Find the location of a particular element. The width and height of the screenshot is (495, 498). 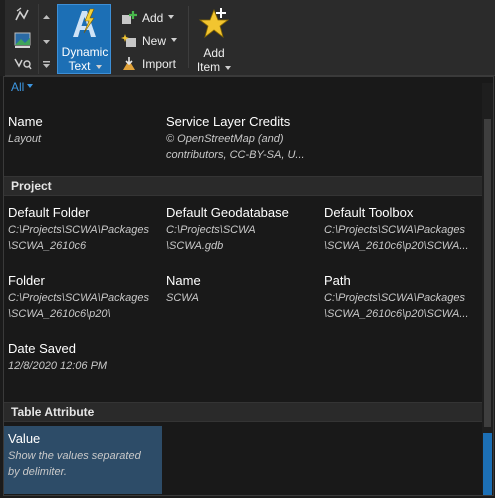

add-button: Add is located at coordinates (147, 18).